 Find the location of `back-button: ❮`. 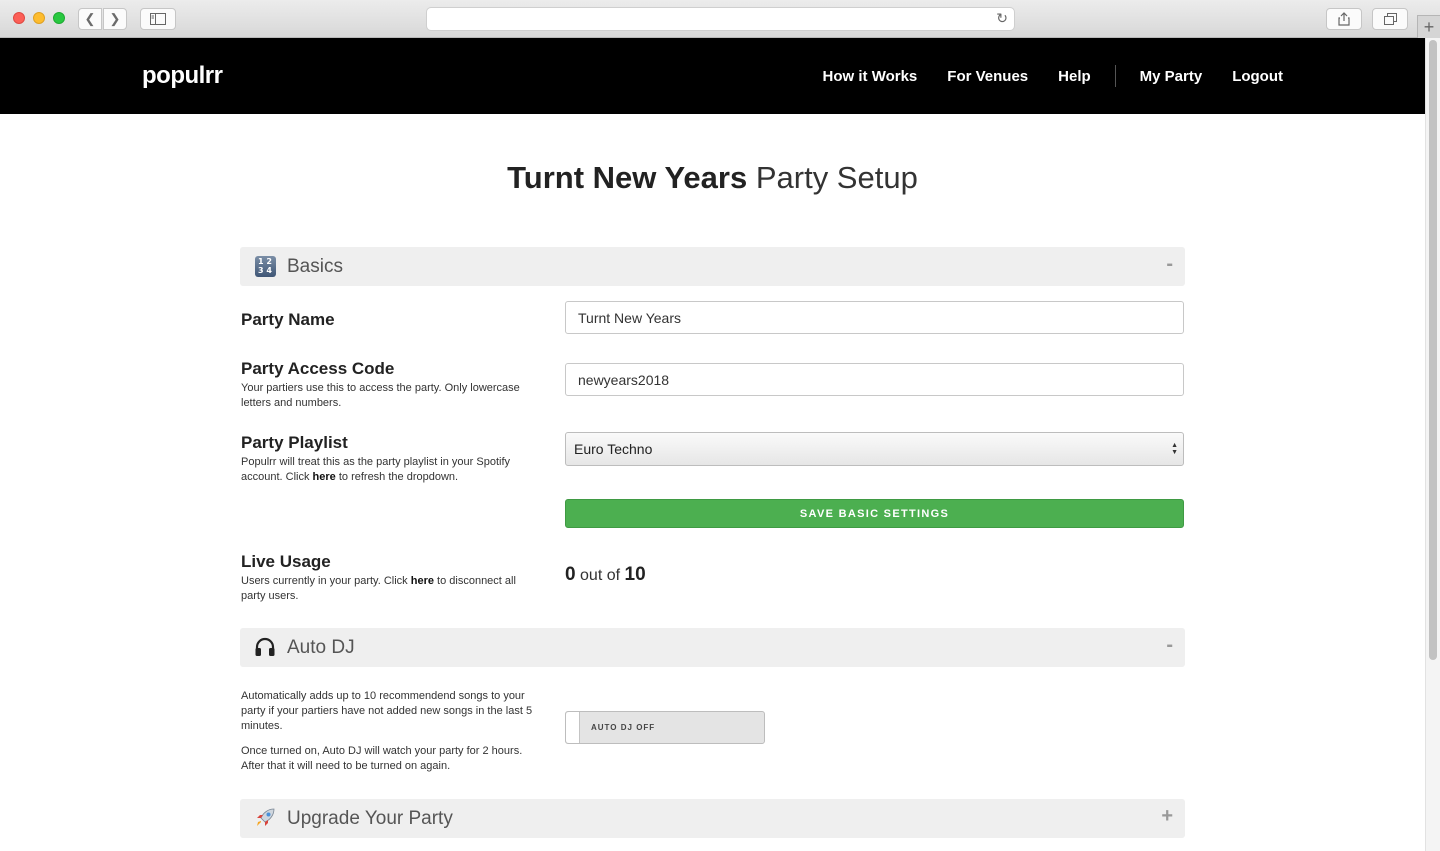

back-button: ❮ is located at coordinates (90, 19).